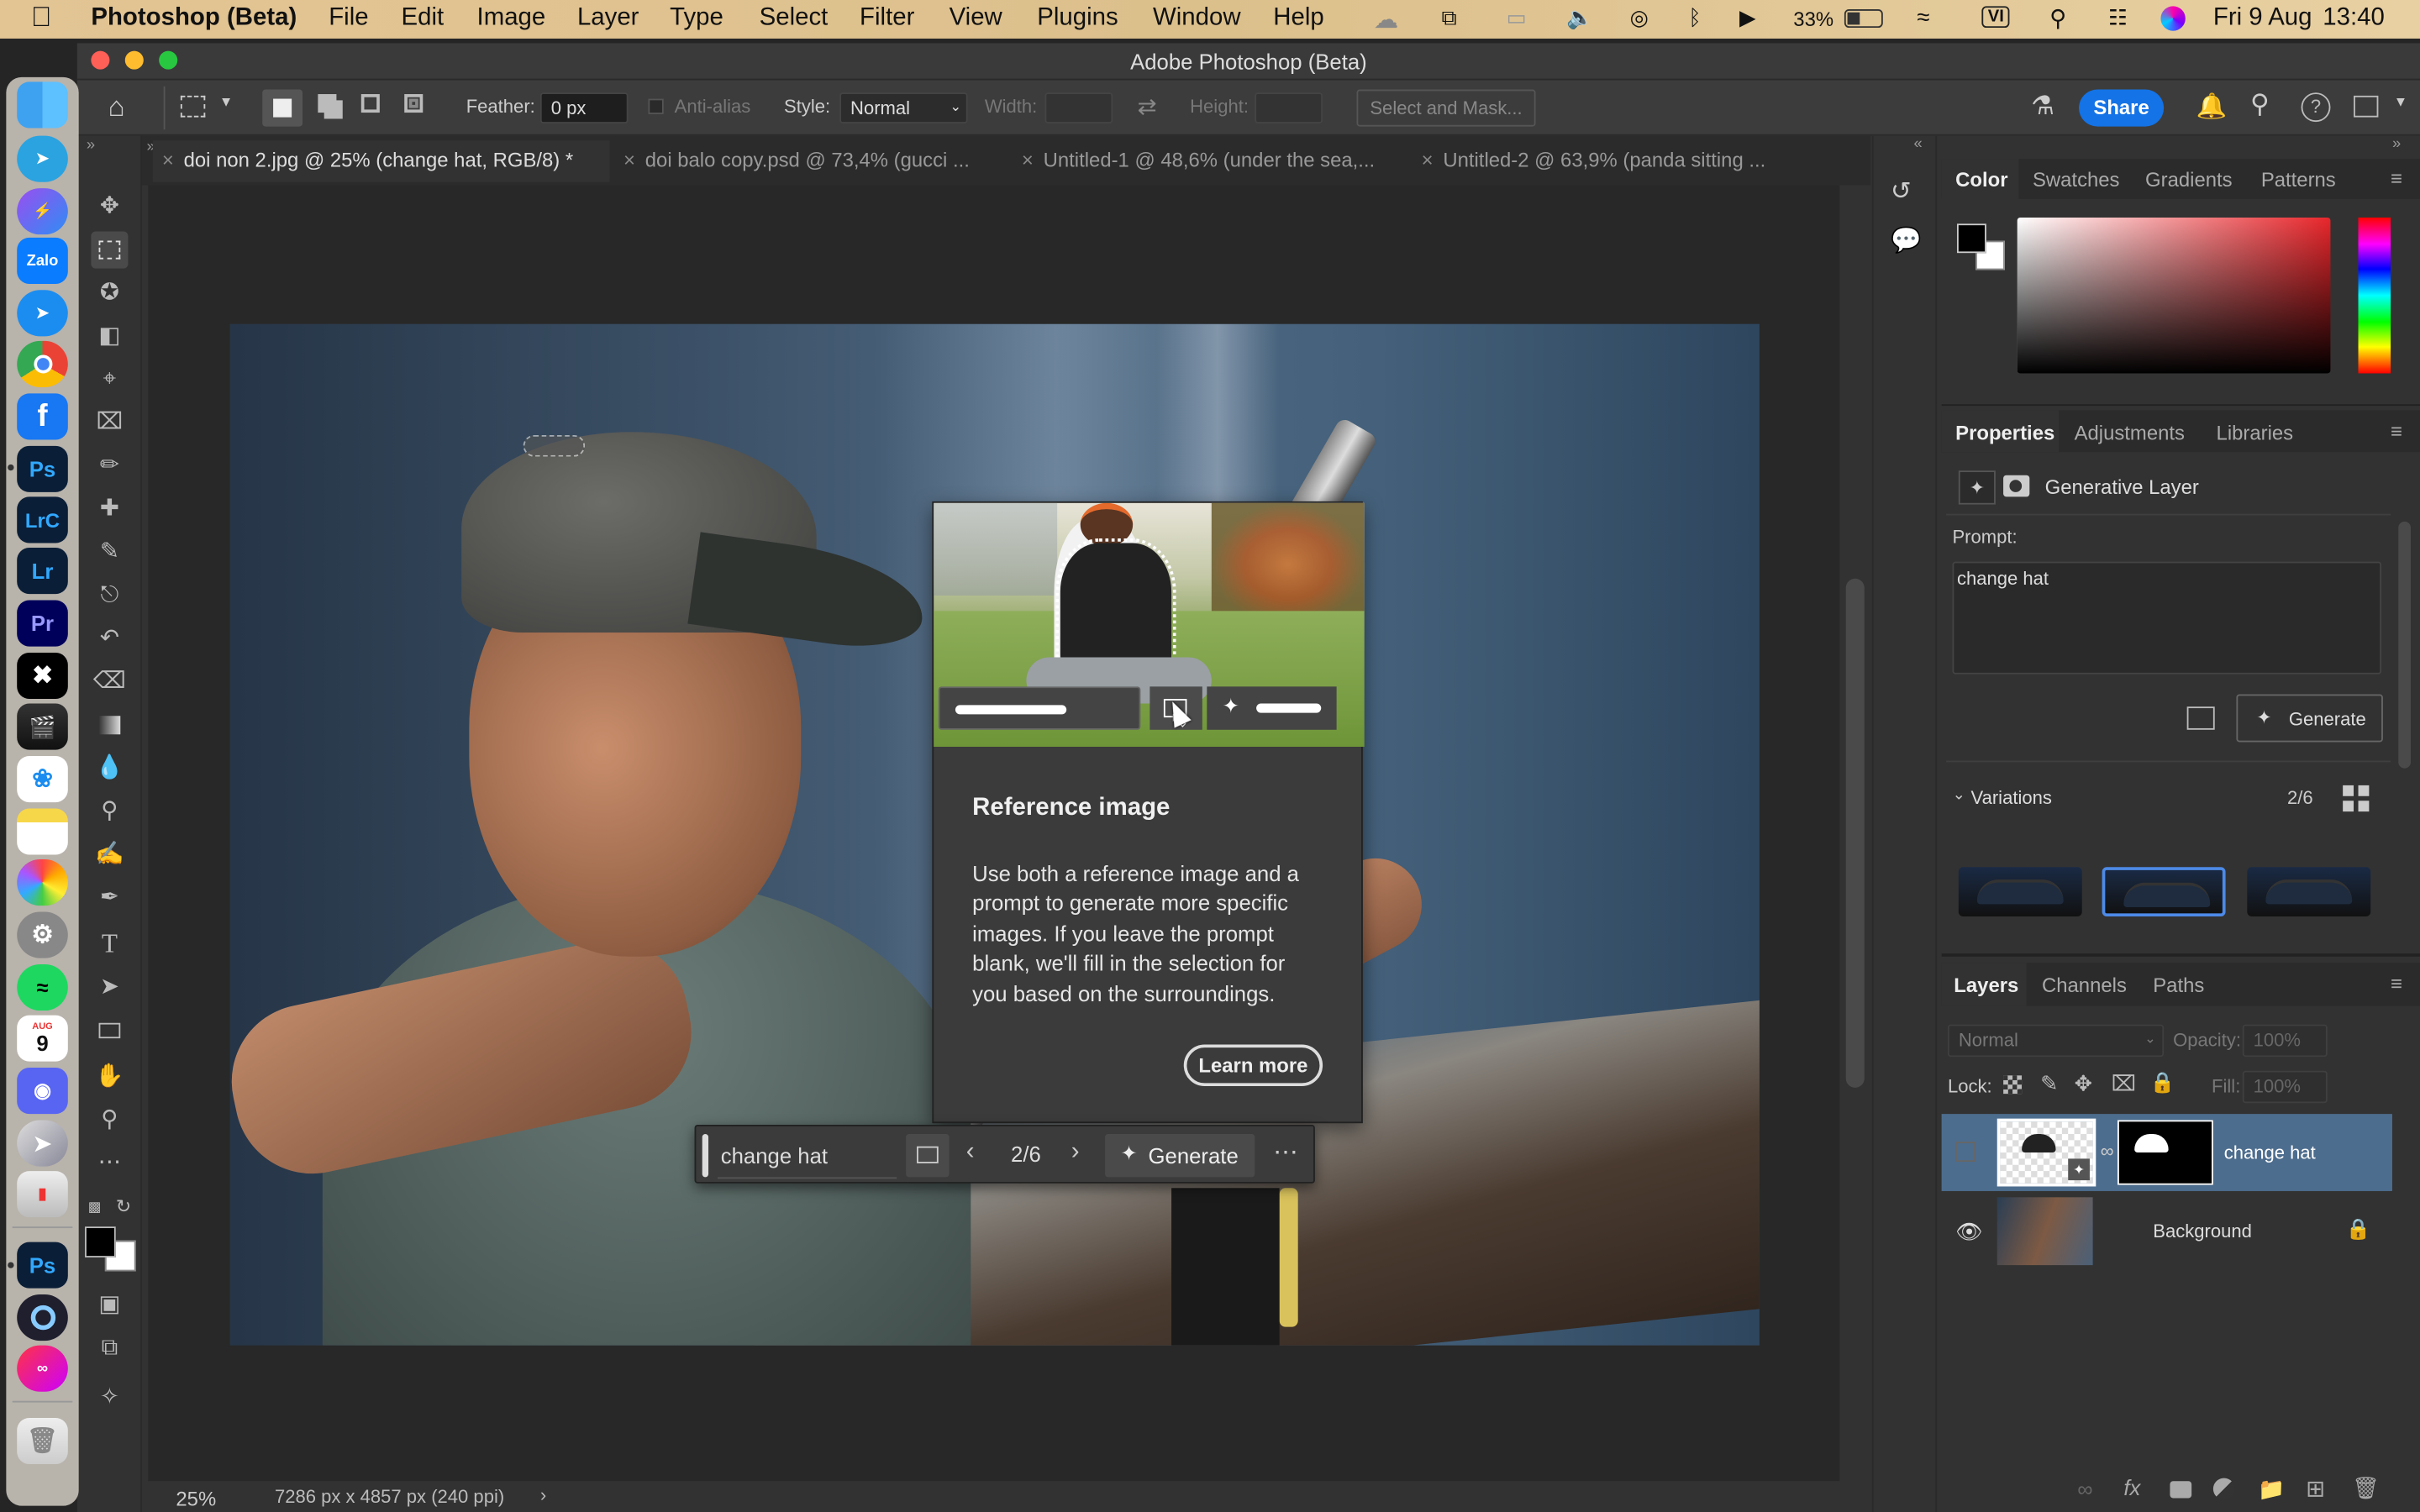 The width and height of the screenshot is (2420, 1512). Describe the element at coordinates (109, 1397) in the screenshot. I see `generative-icon: ✧` at that location.